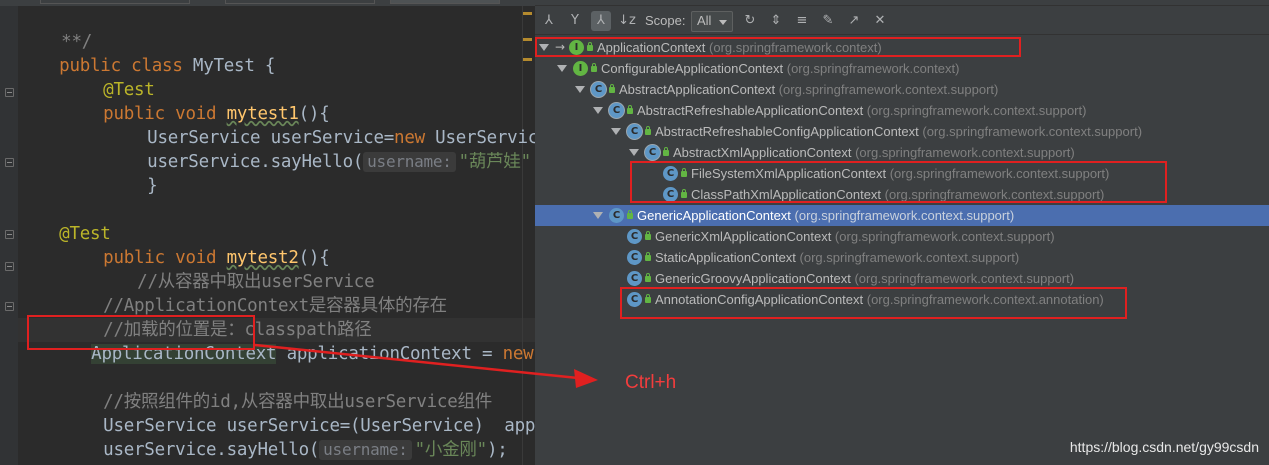 The height and width of the screenshot is (465, 1269). I want to click on watermark-text: https://blog.csdn.net/gy99csdn, so click(1164, 447).